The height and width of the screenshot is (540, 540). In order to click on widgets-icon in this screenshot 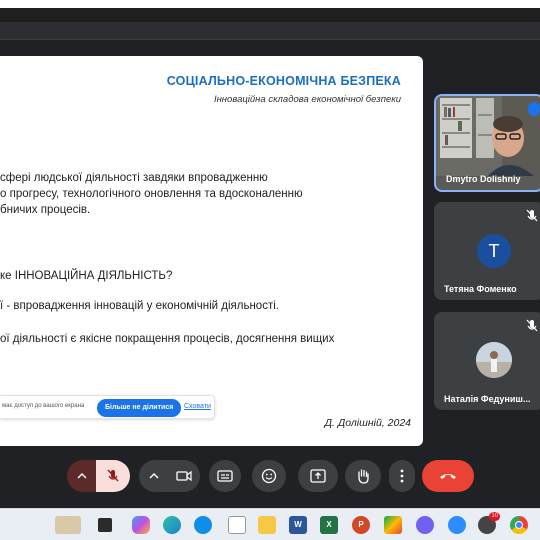, I will do `click(68, 525)`.